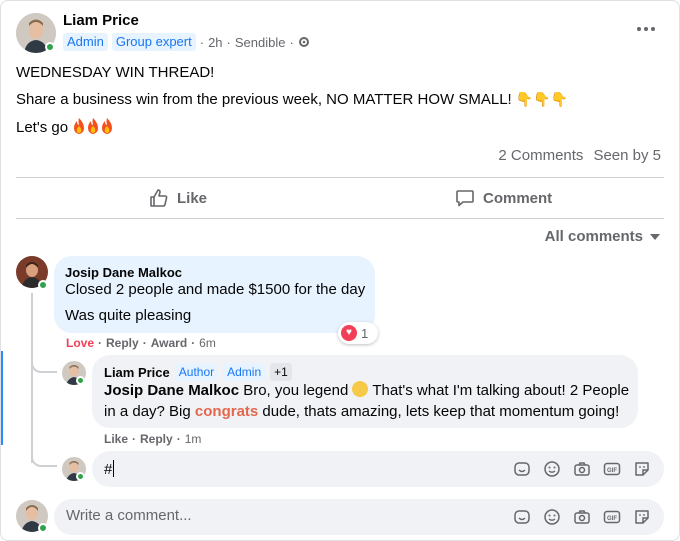  I want to click on like-button: Like, so click(178, 198).